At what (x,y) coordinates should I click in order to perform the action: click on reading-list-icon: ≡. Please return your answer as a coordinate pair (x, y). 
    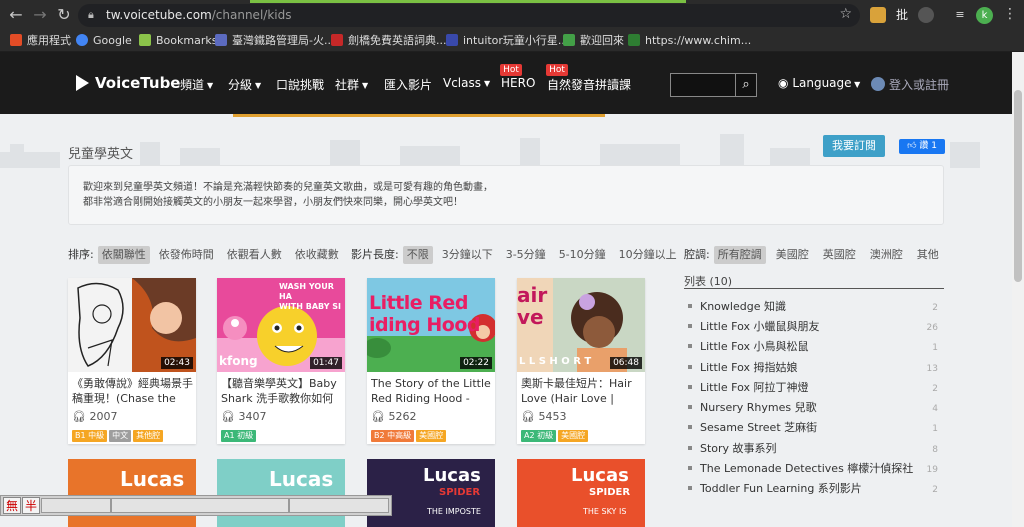
    Looking at the image, I should click on (960, 15).